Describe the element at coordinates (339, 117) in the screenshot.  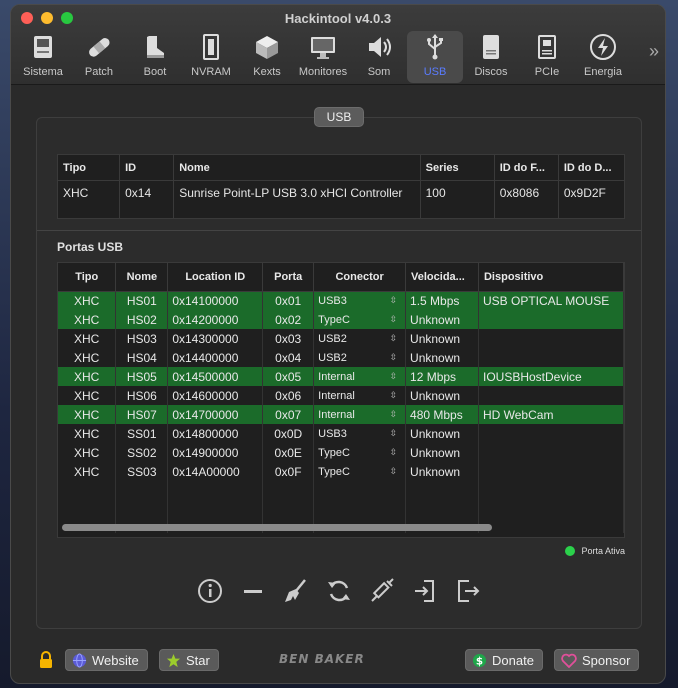
I see `usb-group-title: USB` at that location.